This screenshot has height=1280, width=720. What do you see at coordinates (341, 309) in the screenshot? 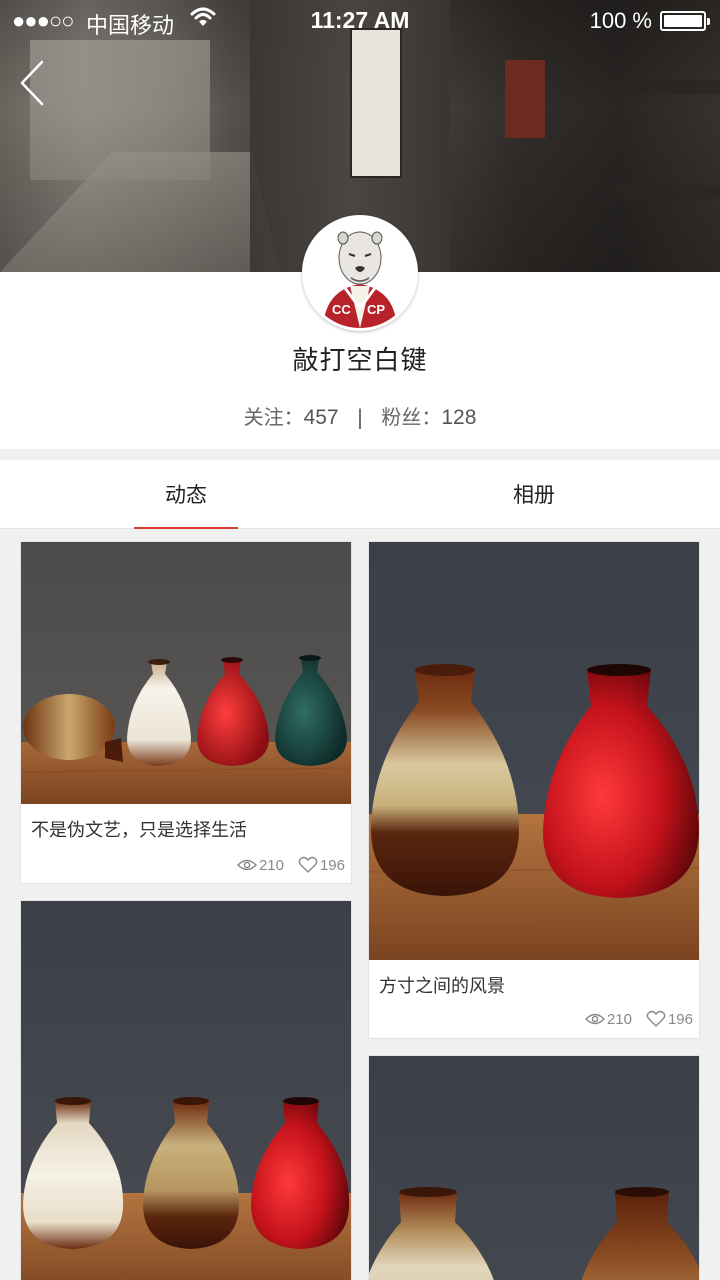
I see `svg-text: CC` at bounding box center [341, 309].